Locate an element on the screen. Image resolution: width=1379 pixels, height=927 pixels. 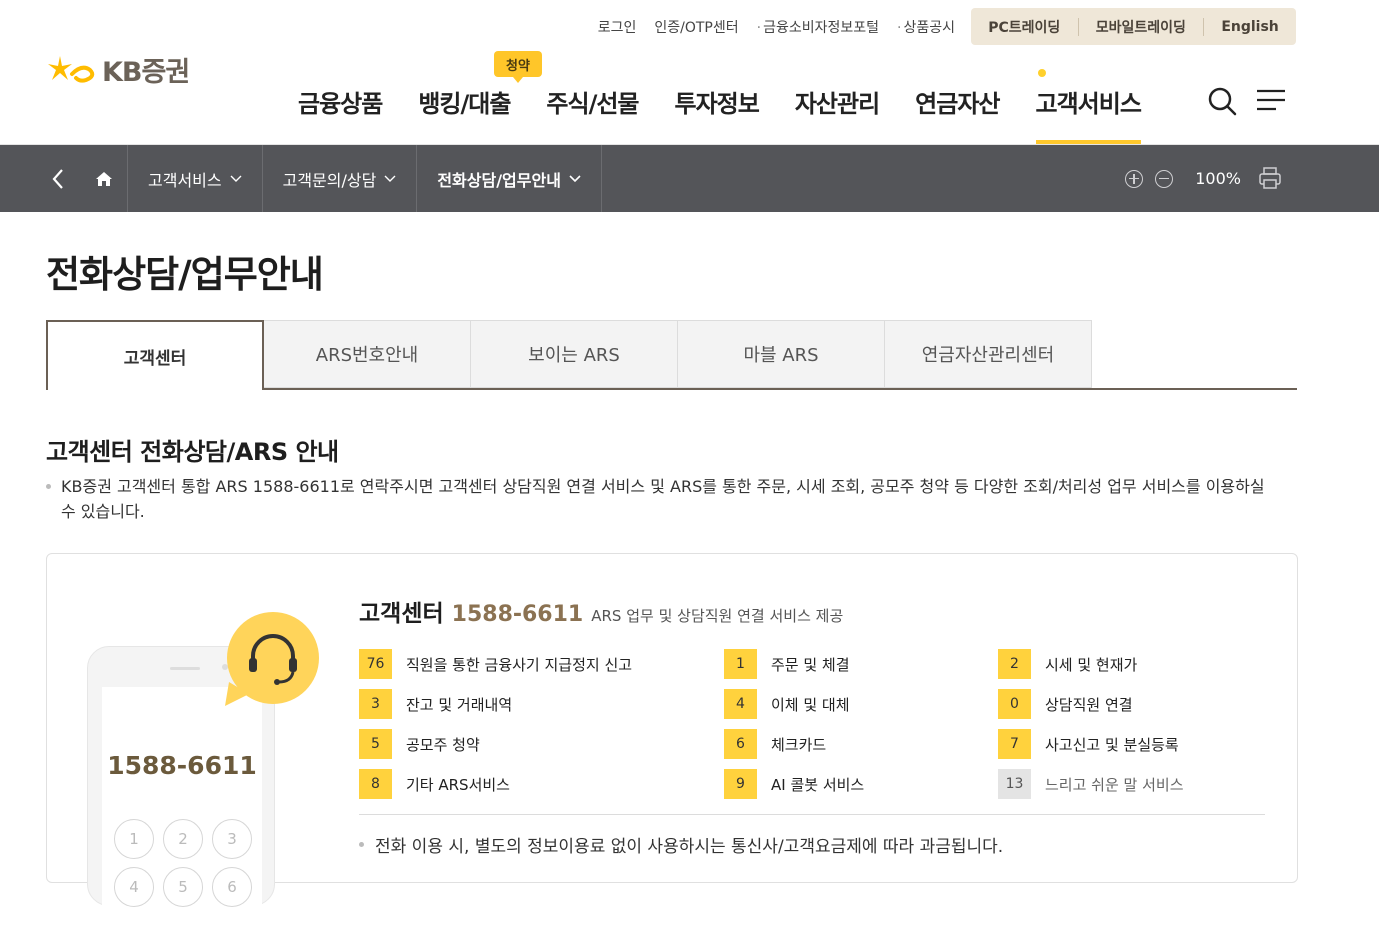
back-button is located at coordinates (40, 178).